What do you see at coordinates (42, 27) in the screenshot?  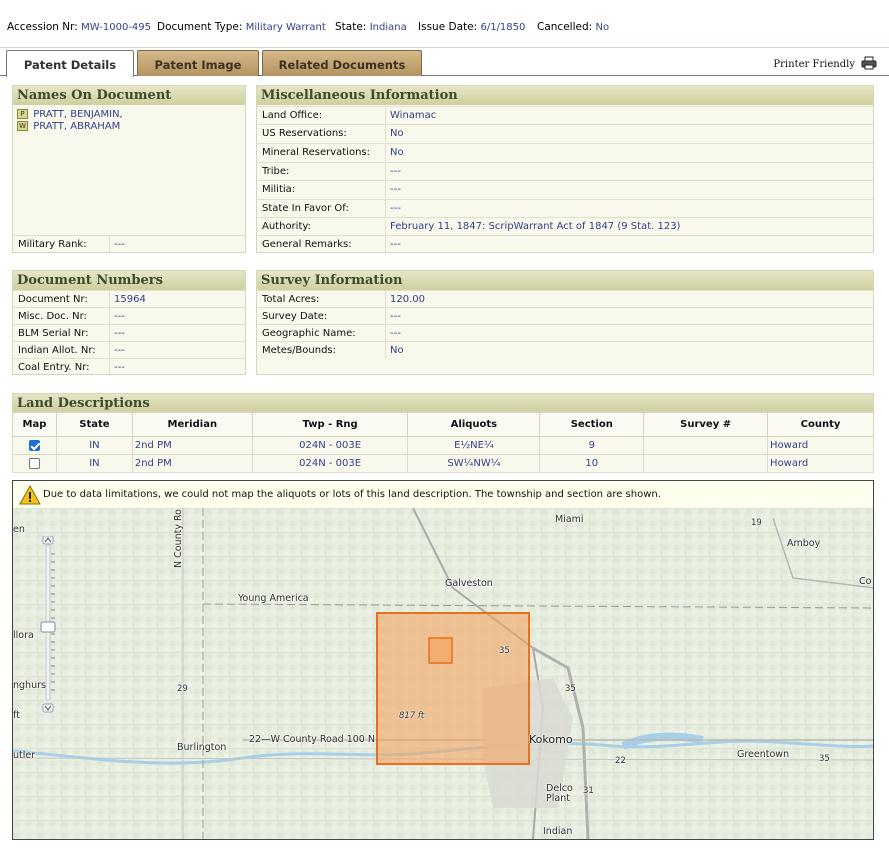 I see `accession-label: Accession Nr:` at bounding box center [42, 27].